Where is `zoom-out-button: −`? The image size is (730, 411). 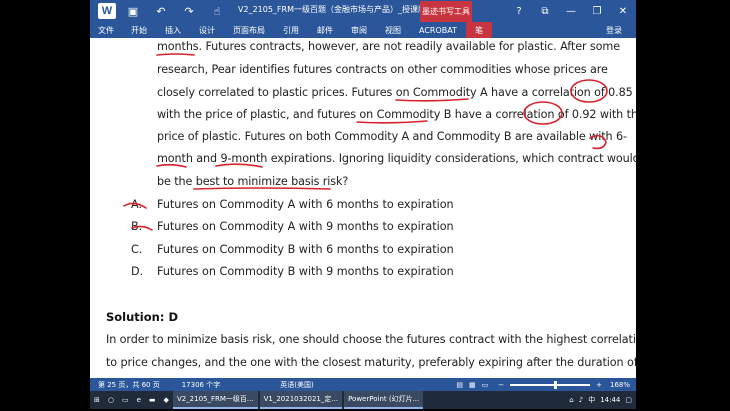 zoom-out-button: − is located at coordinates (501, 385).